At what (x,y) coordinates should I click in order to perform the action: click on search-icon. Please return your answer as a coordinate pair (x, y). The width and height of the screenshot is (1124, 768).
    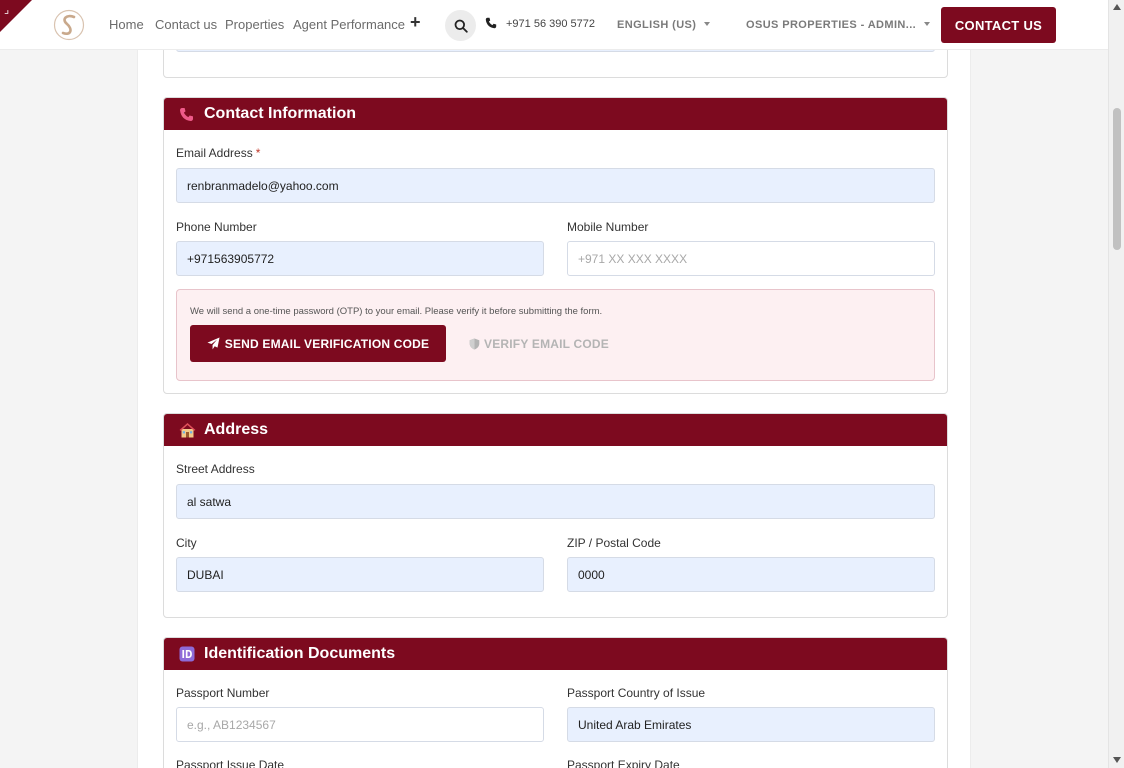
    Looking at the image, I should click on (461, 26).